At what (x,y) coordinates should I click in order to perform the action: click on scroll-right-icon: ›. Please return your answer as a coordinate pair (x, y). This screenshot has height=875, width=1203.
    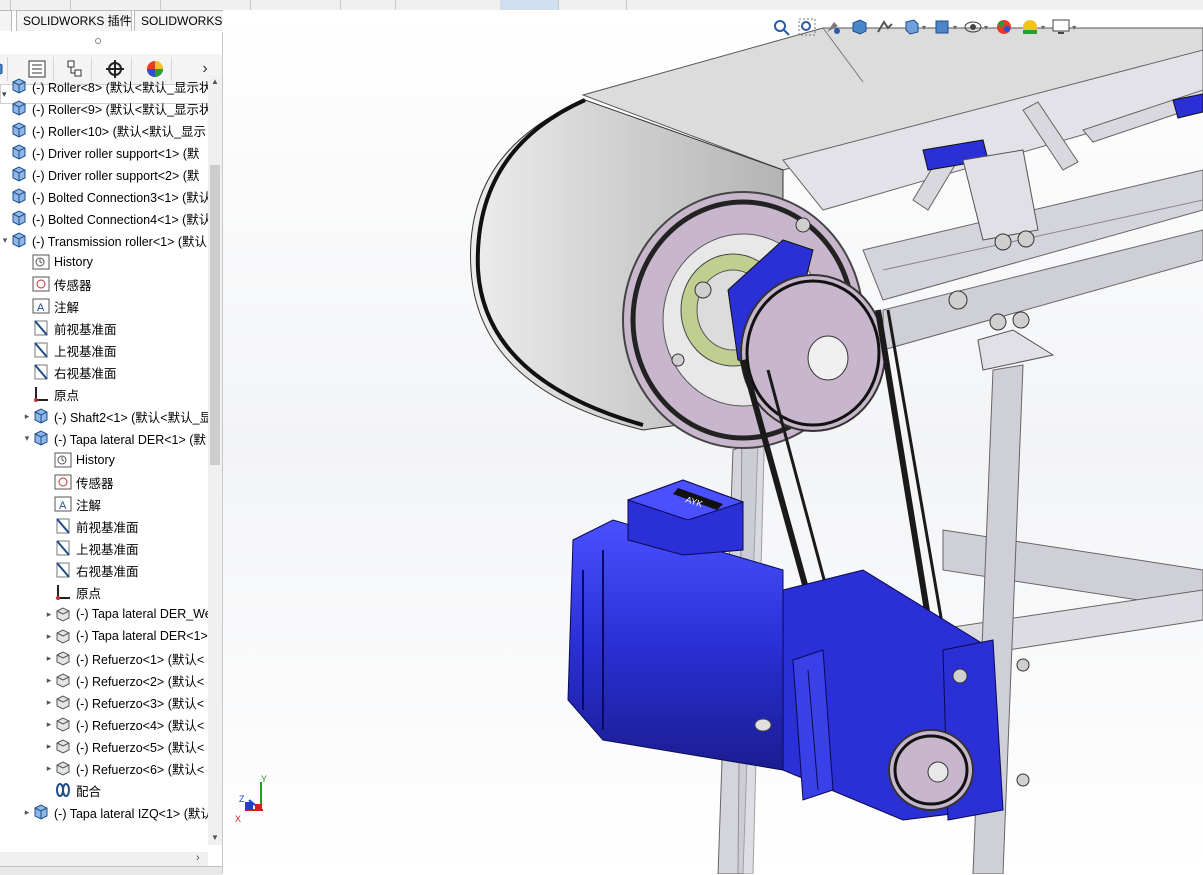
    Looking at the image, I should click on (198, 858).